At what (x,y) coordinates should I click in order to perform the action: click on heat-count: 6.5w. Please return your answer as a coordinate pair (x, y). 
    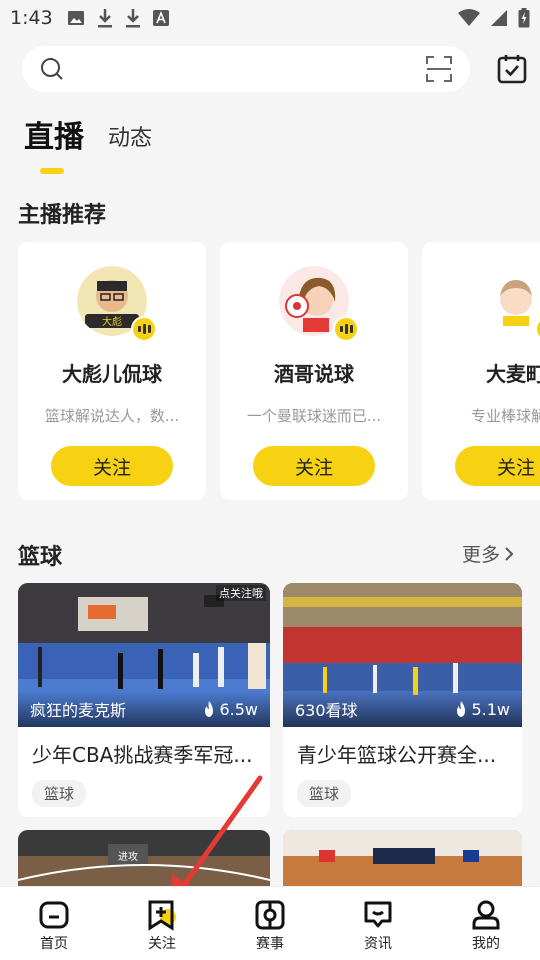
    Looking at the image, I should click on (230, 709).